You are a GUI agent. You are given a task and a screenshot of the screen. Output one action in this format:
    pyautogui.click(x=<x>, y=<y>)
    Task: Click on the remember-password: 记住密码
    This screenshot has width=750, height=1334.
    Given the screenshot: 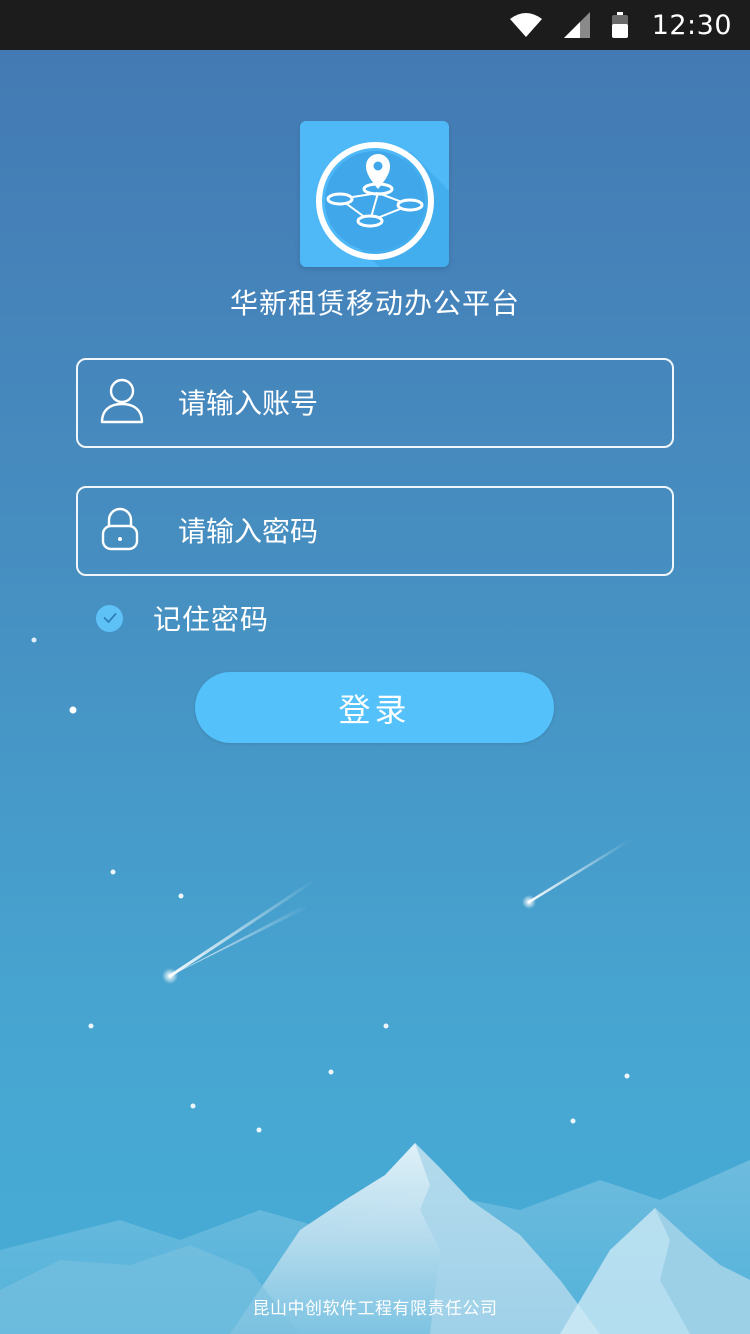 What is the action you would take?
    pyautogui.click(x=182, y=618)
    